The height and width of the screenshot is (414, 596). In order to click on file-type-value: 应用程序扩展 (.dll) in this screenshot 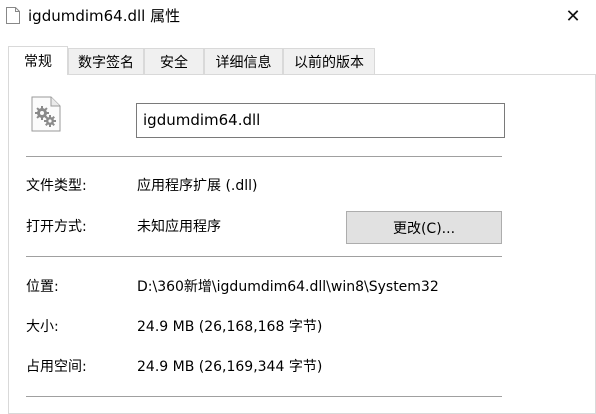, I will do `click(197, 186)`.